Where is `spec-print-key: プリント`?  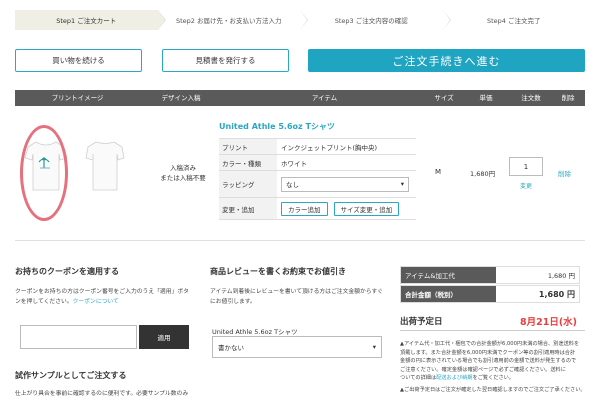
spec-print-key: プリント is located at coordinates (248, 146).